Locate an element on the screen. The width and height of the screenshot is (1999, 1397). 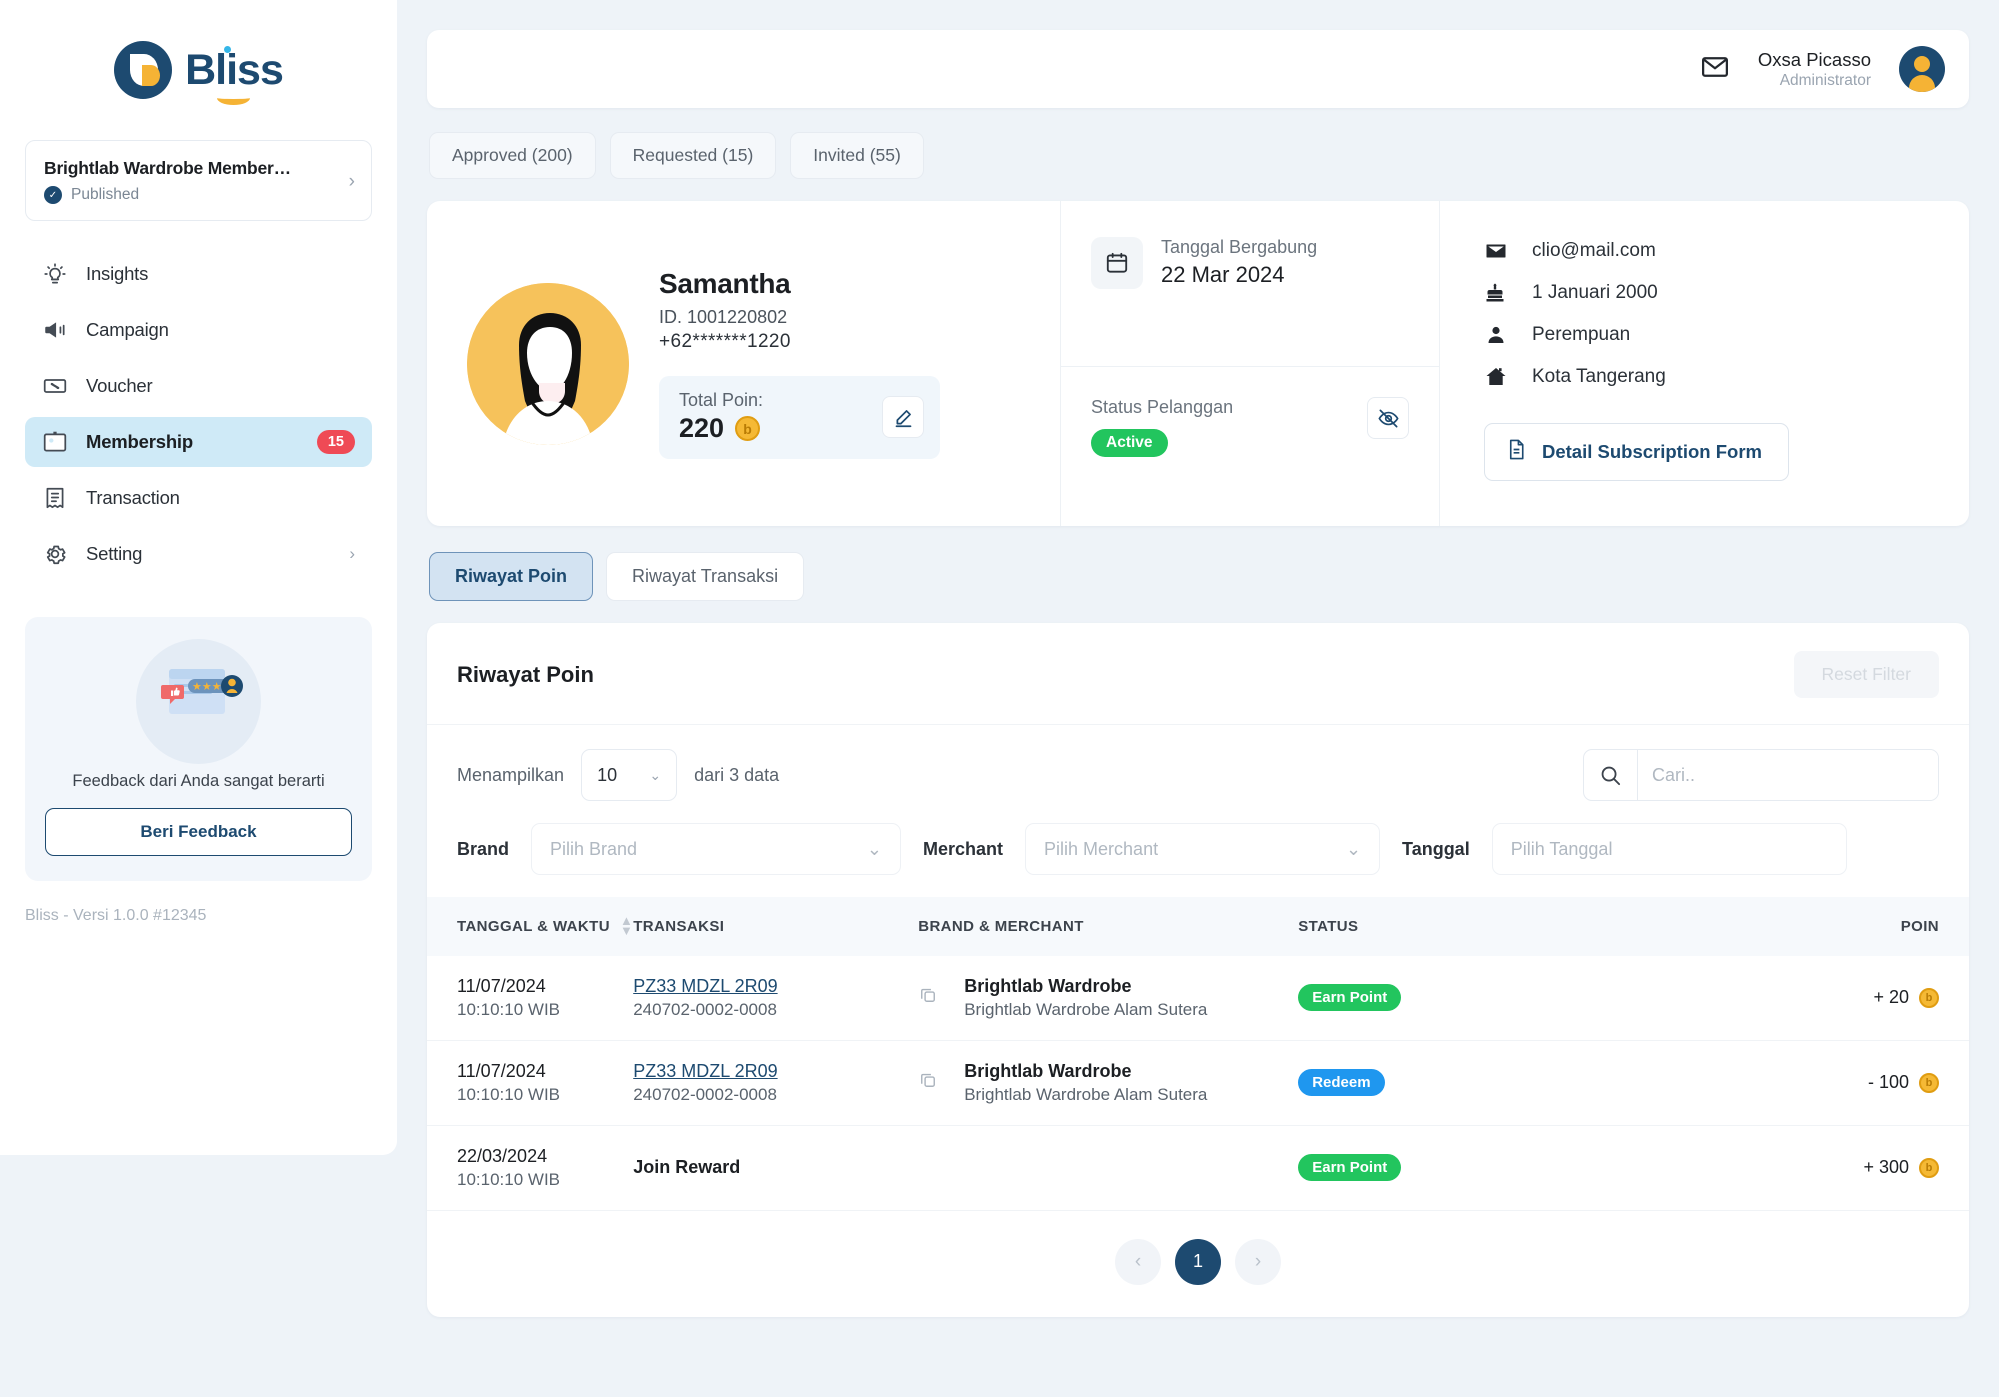
col-transaksi: TRANSAKSI is located at coordinates (776, 926).